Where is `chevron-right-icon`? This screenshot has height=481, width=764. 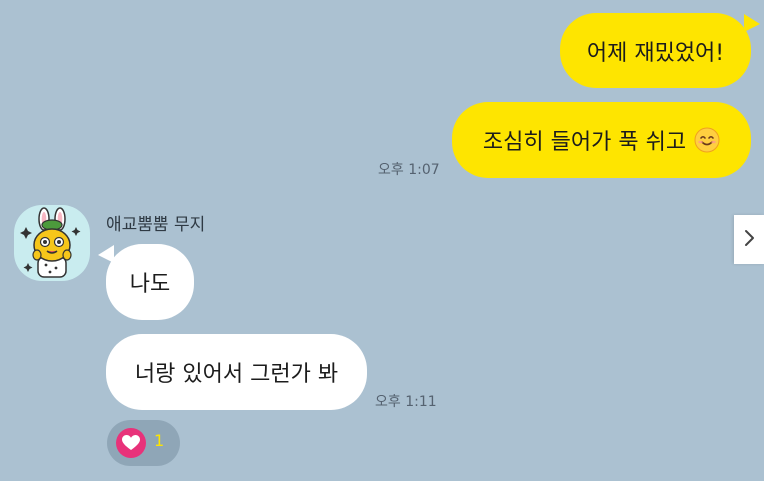
chevron-right-icon is located at coordinates (749, 240).